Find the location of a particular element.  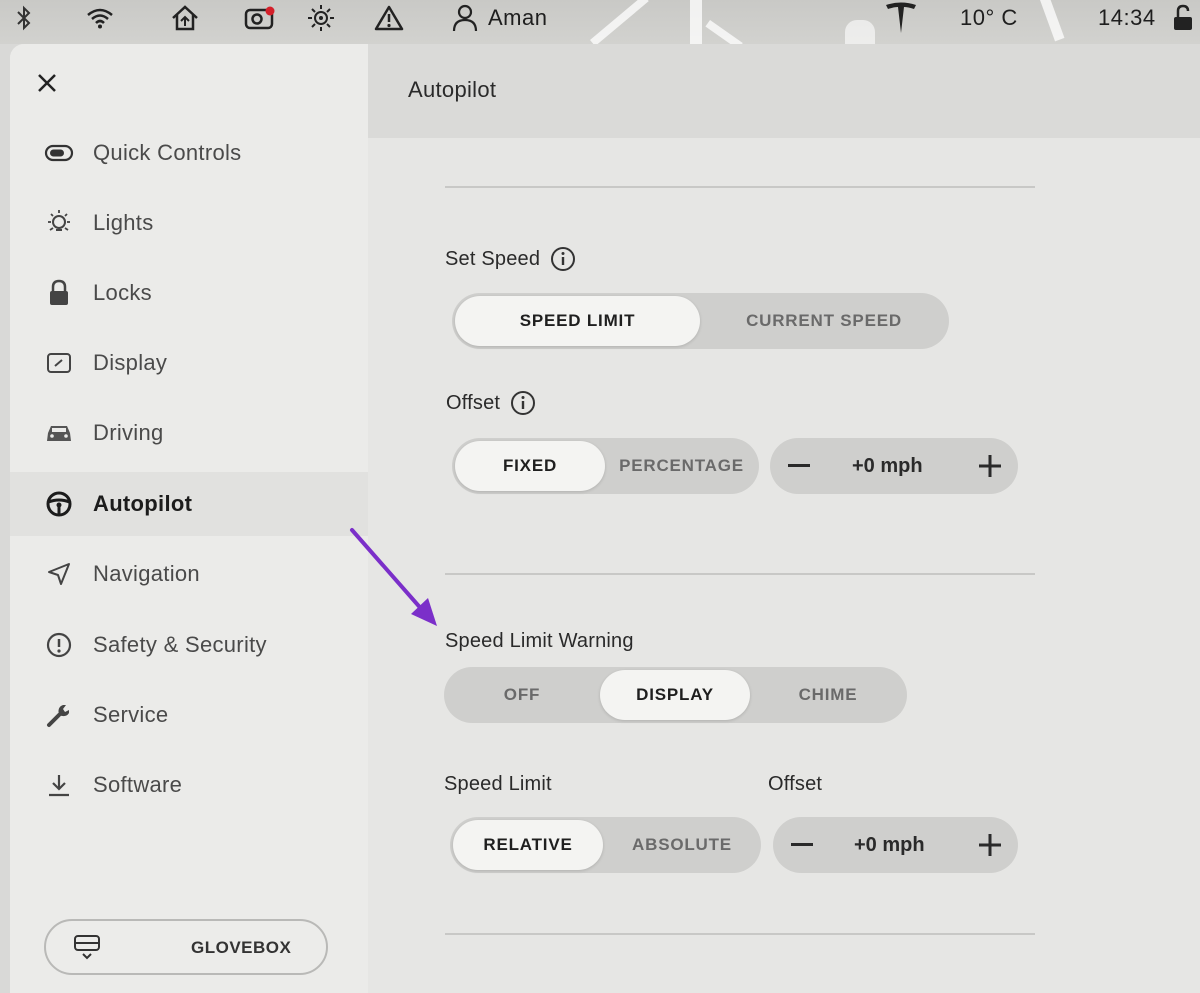

speed-limit-mode-selector: RELATIVE ABSOLUTE is located at coordinates (605, 845).